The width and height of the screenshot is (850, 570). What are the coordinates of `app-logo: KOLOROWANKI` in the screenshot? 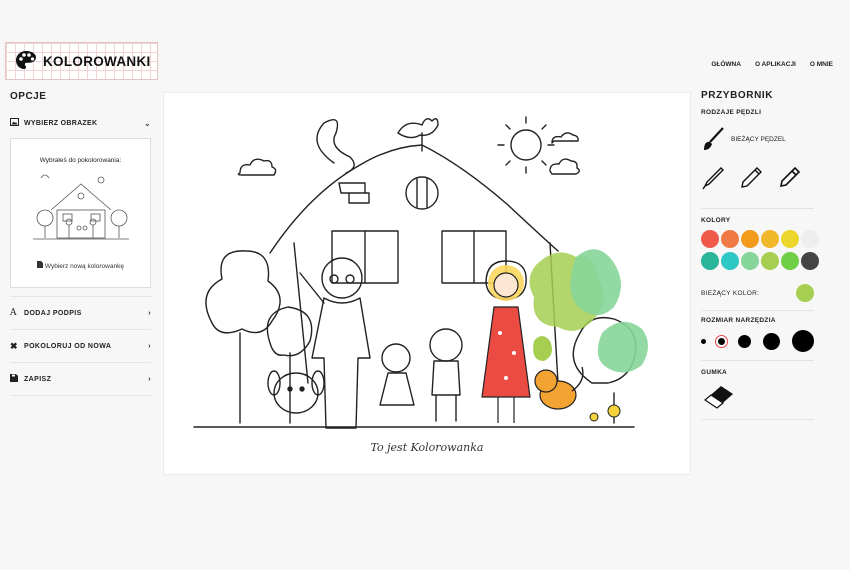 It's located at (81, 61).